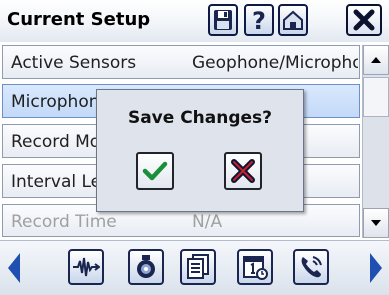  I want to click on home-icon, so click(293, 20).